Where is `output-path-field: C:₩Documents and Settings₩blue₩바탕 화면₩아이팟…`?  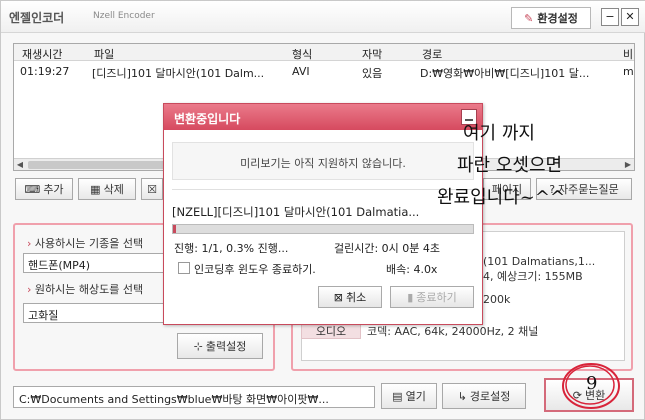 output-path-field: C:₩Documents and Settings₩blue₩바탕 화면₩아이팟… is located at coordinates (194, 397).